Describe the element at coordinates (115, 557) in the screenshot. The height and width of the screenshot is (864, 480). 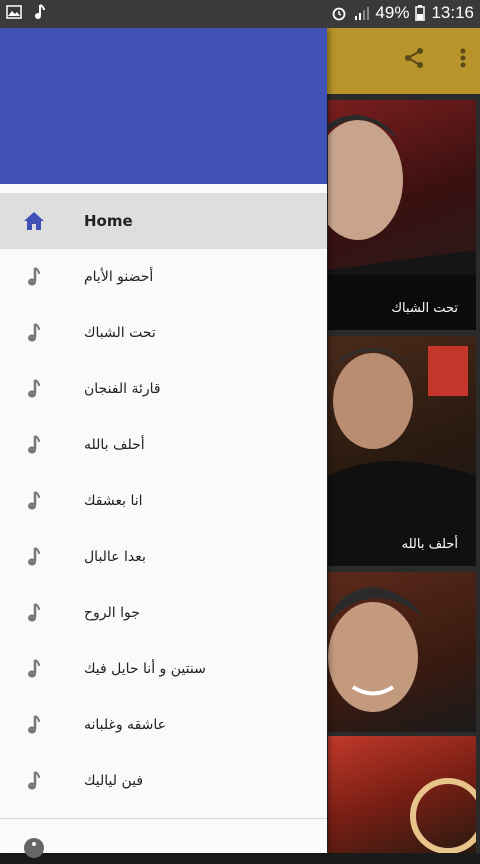
I see `drawer-item-label: بعدا عالبال` at that location.